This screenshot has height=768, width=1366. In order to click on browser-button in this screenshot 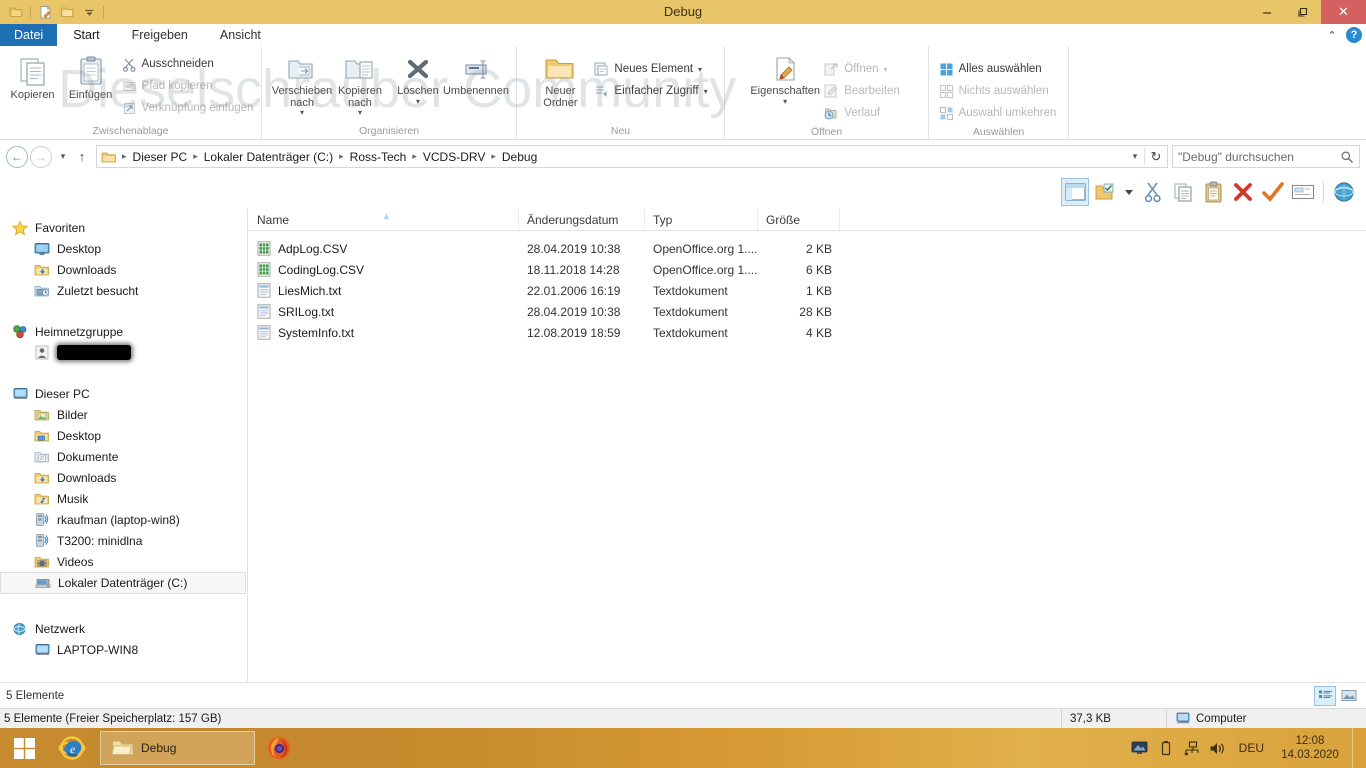, I will do `click(1344, 192)`.